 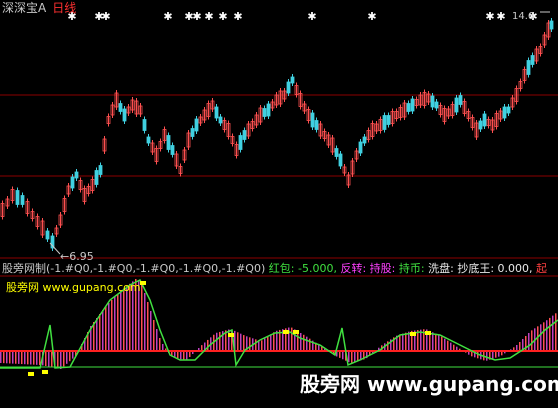 What do you see at coordinates (24, 8) in the screenshot?
I see `stock-name: 深深宝A` at bounding box center [24, 8].